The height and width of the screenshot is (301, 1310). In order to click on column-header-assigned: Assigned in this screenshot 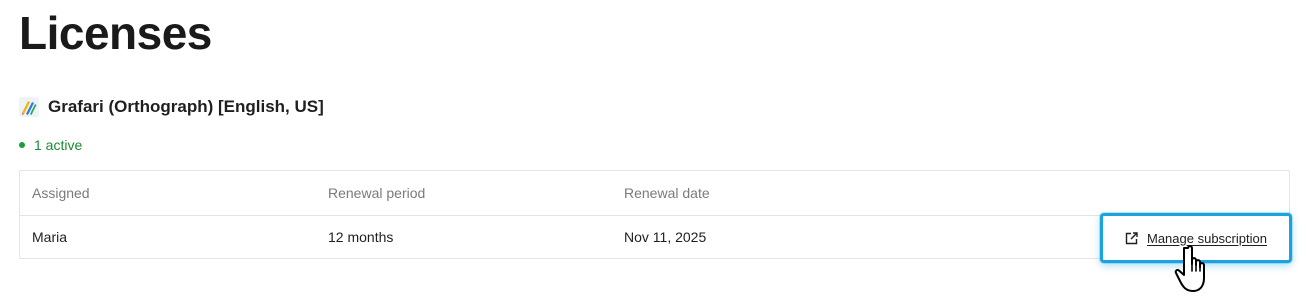, I will do `click(61, 193)`.